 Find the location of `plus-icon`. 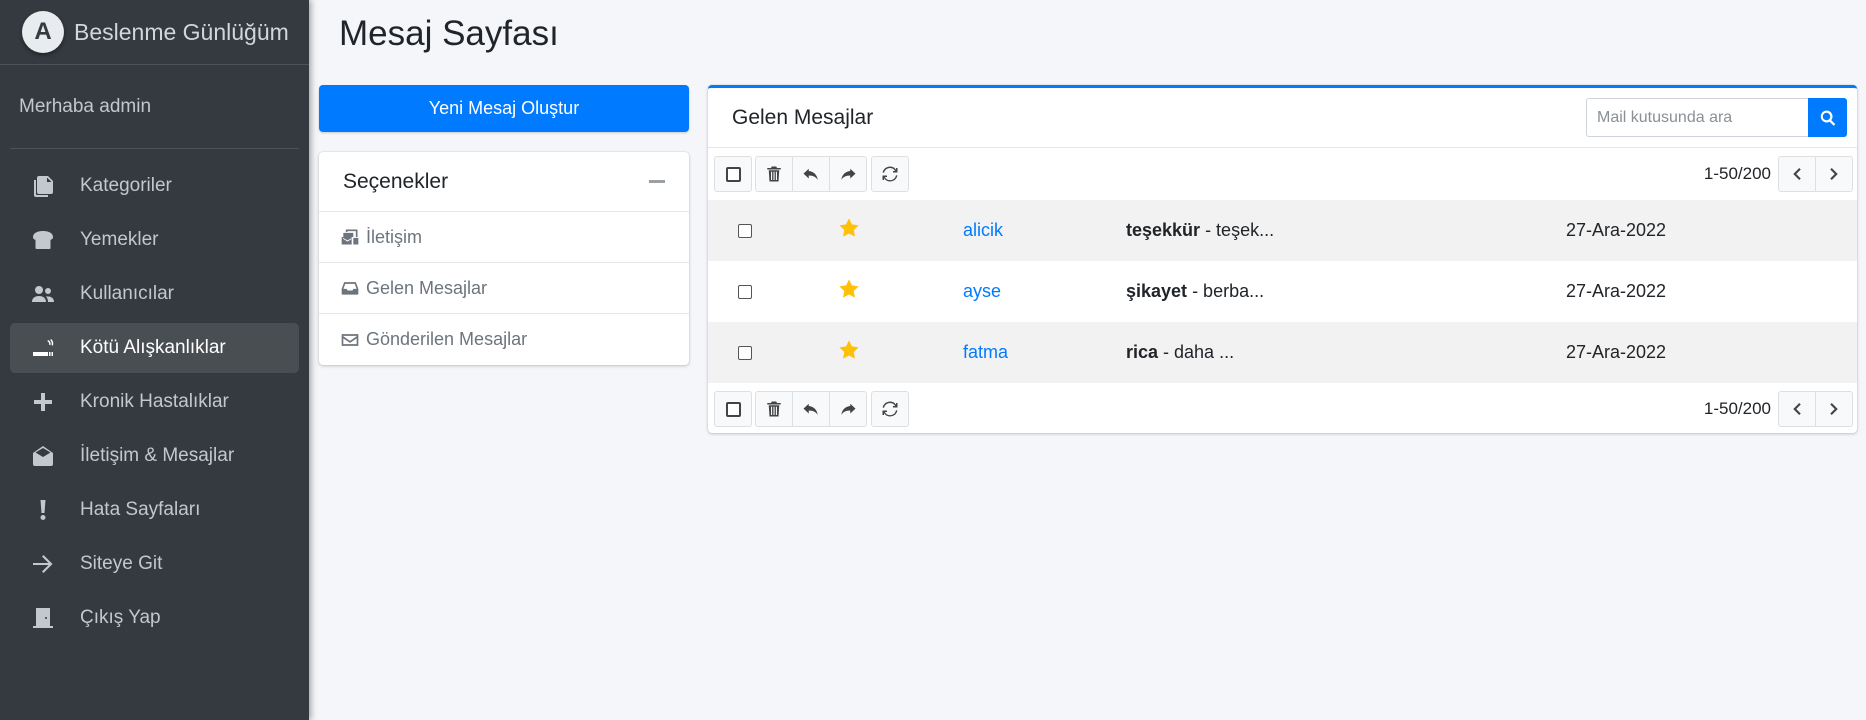

plus-icon is located at coordinates (46, 402).